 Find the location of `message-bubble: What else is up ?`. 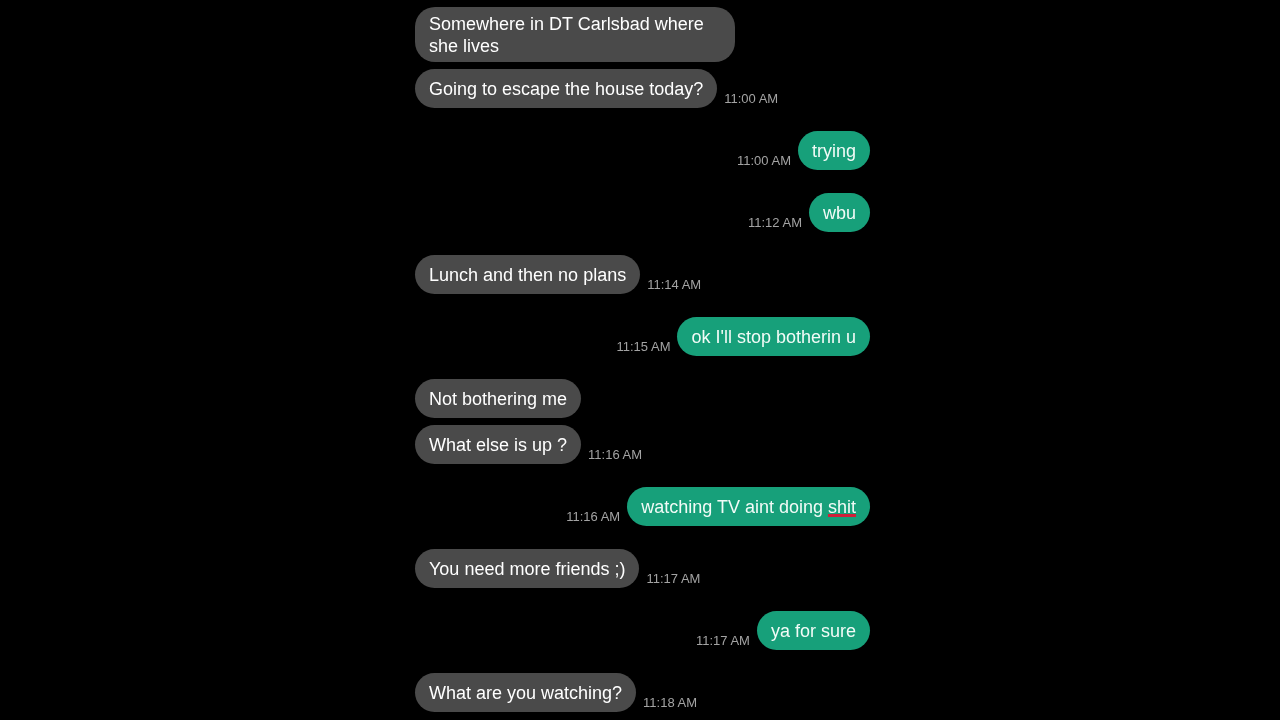

message-bubble: What else is up ? is located at coordinates (498, 444).